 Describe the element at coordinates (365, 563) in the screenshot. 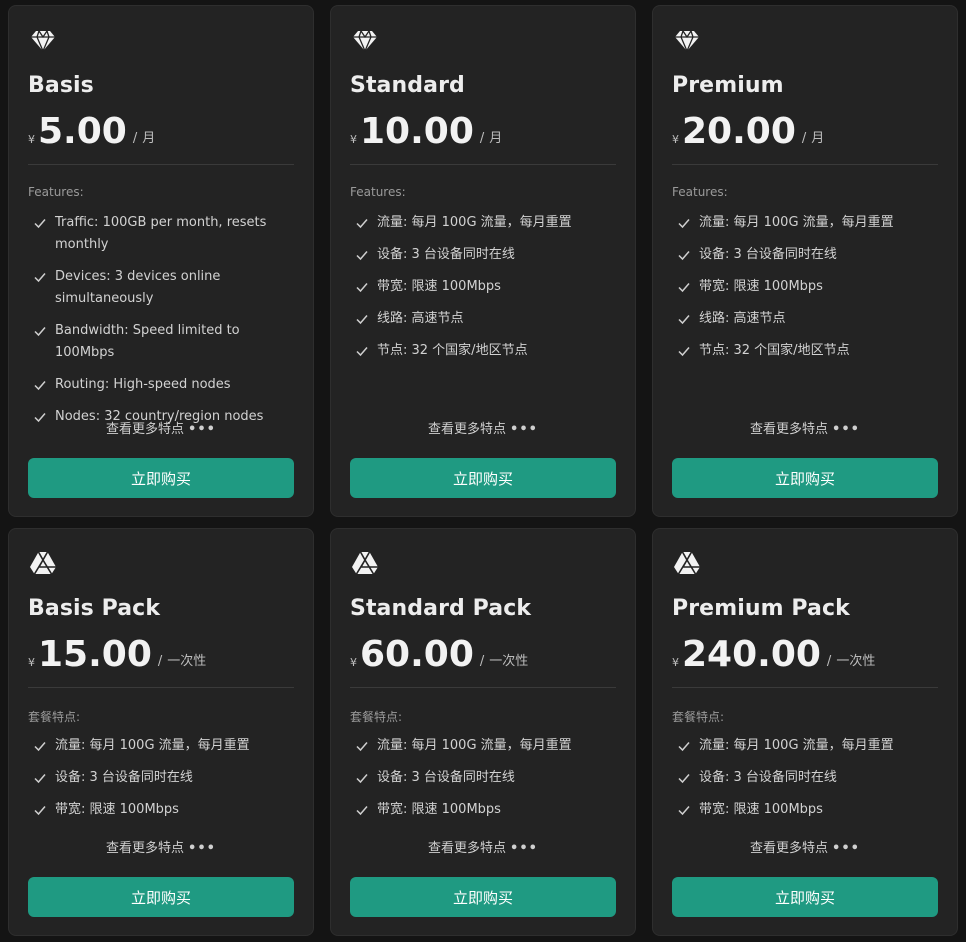

I see `drive-icon` at that location.